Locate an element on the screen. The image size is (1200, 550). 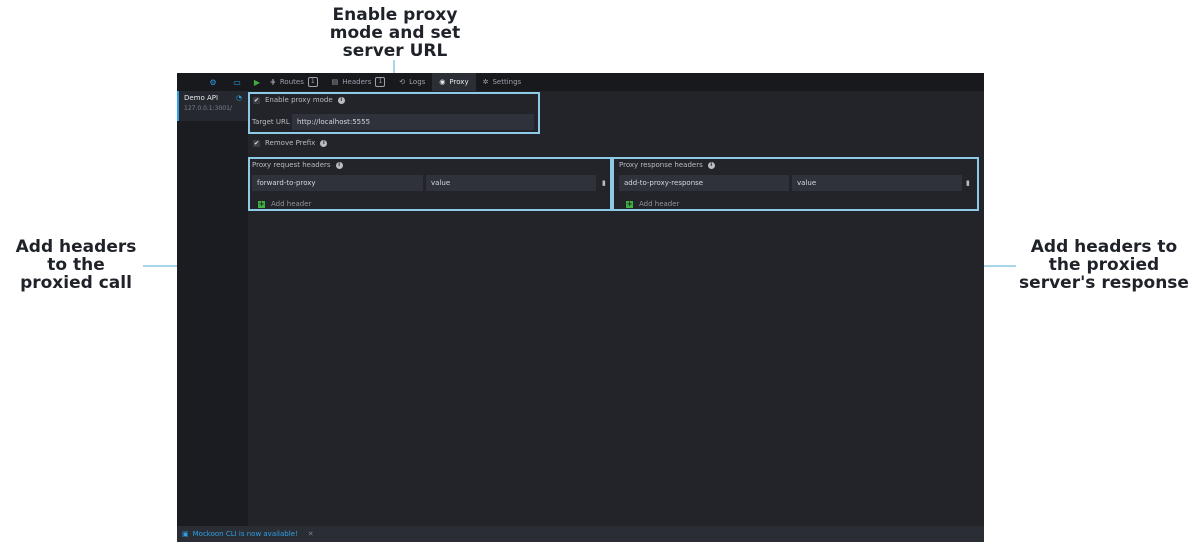
routes-count-badge: 1 is located at coordinates (312, 82).